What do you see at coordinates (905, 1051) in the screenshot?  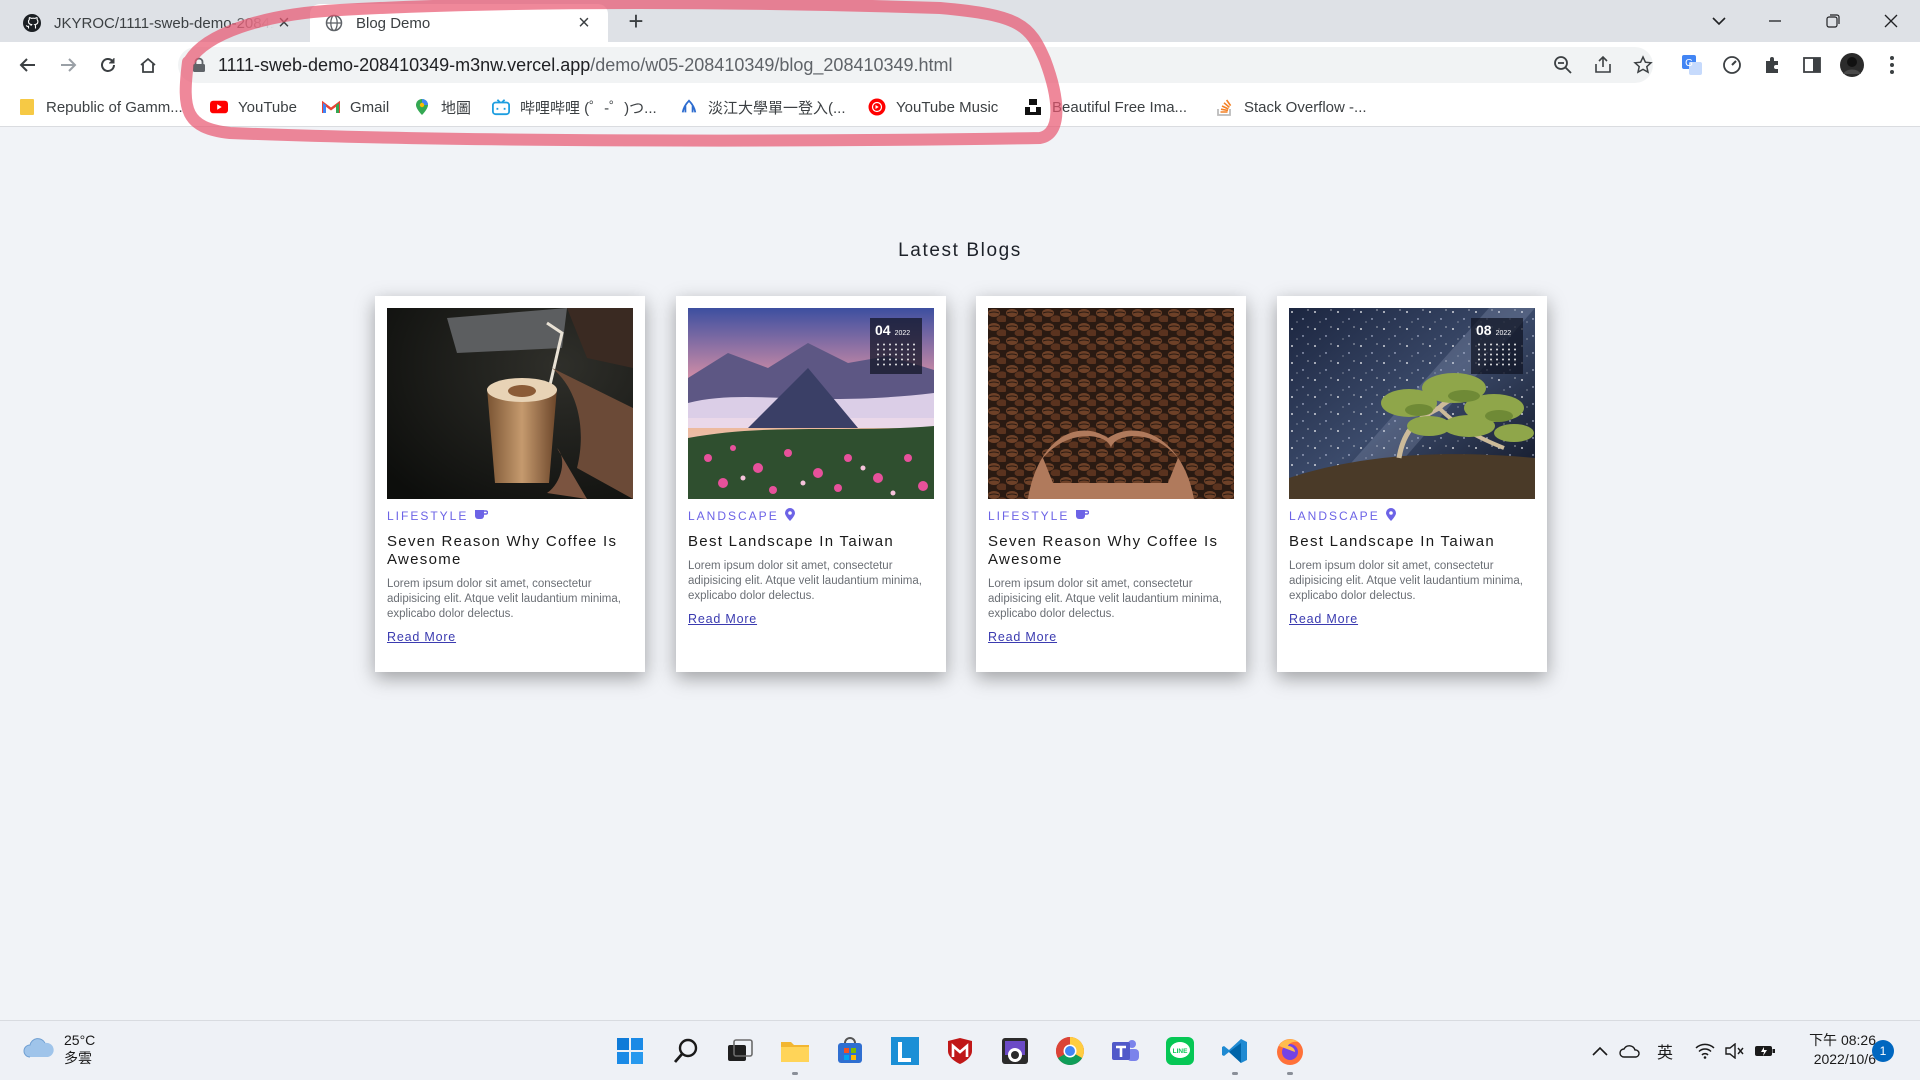 I see `l-app-icon` at bounding box center [905, 1051].